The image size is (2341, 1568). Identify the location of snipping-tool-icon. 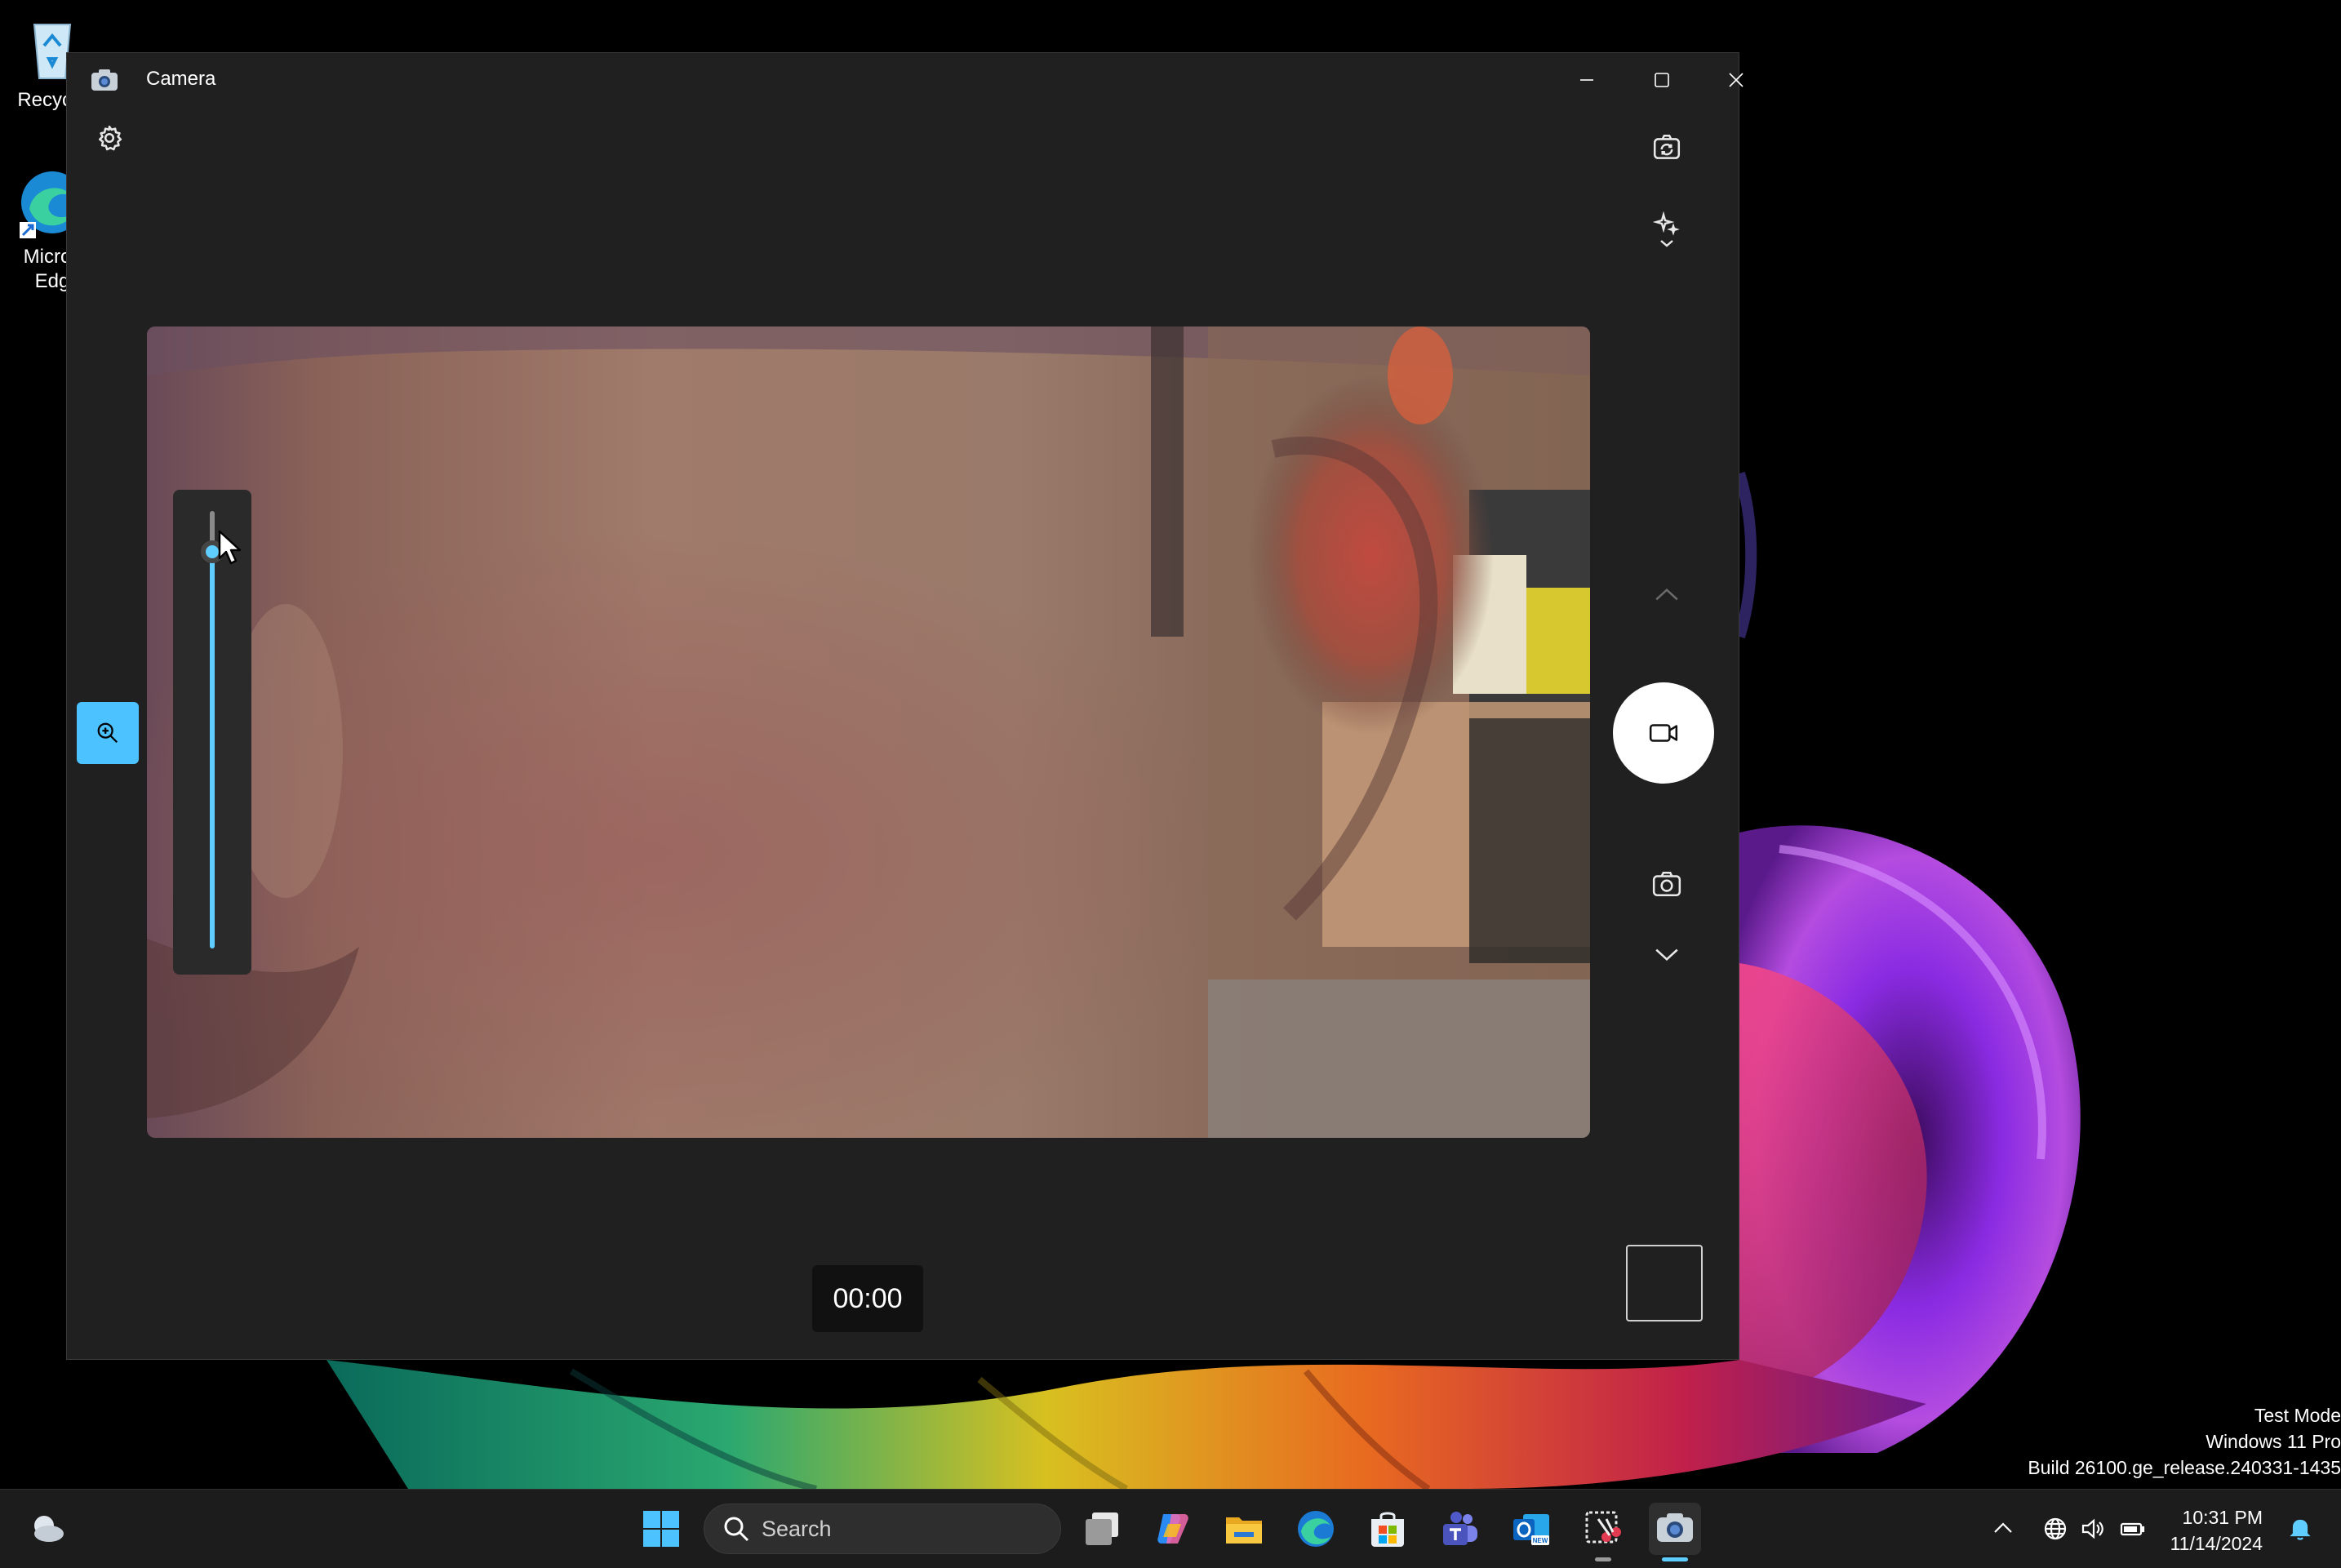
(1603, 1528).